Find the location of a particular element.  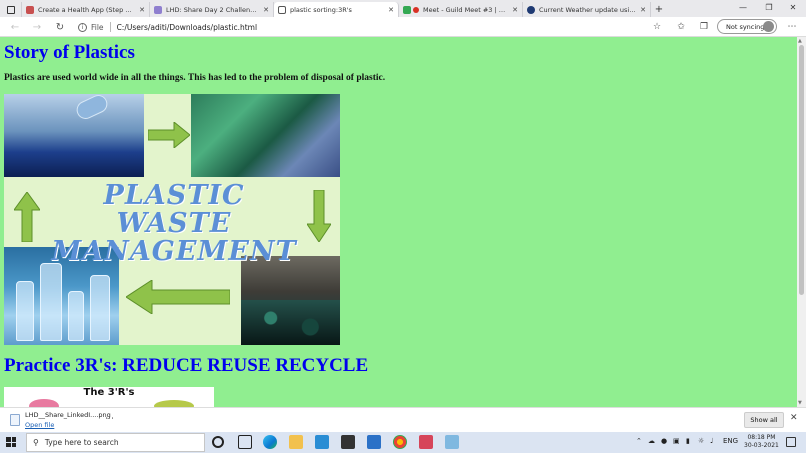

microphone-icon: ● is located at coordinates (664, 441).